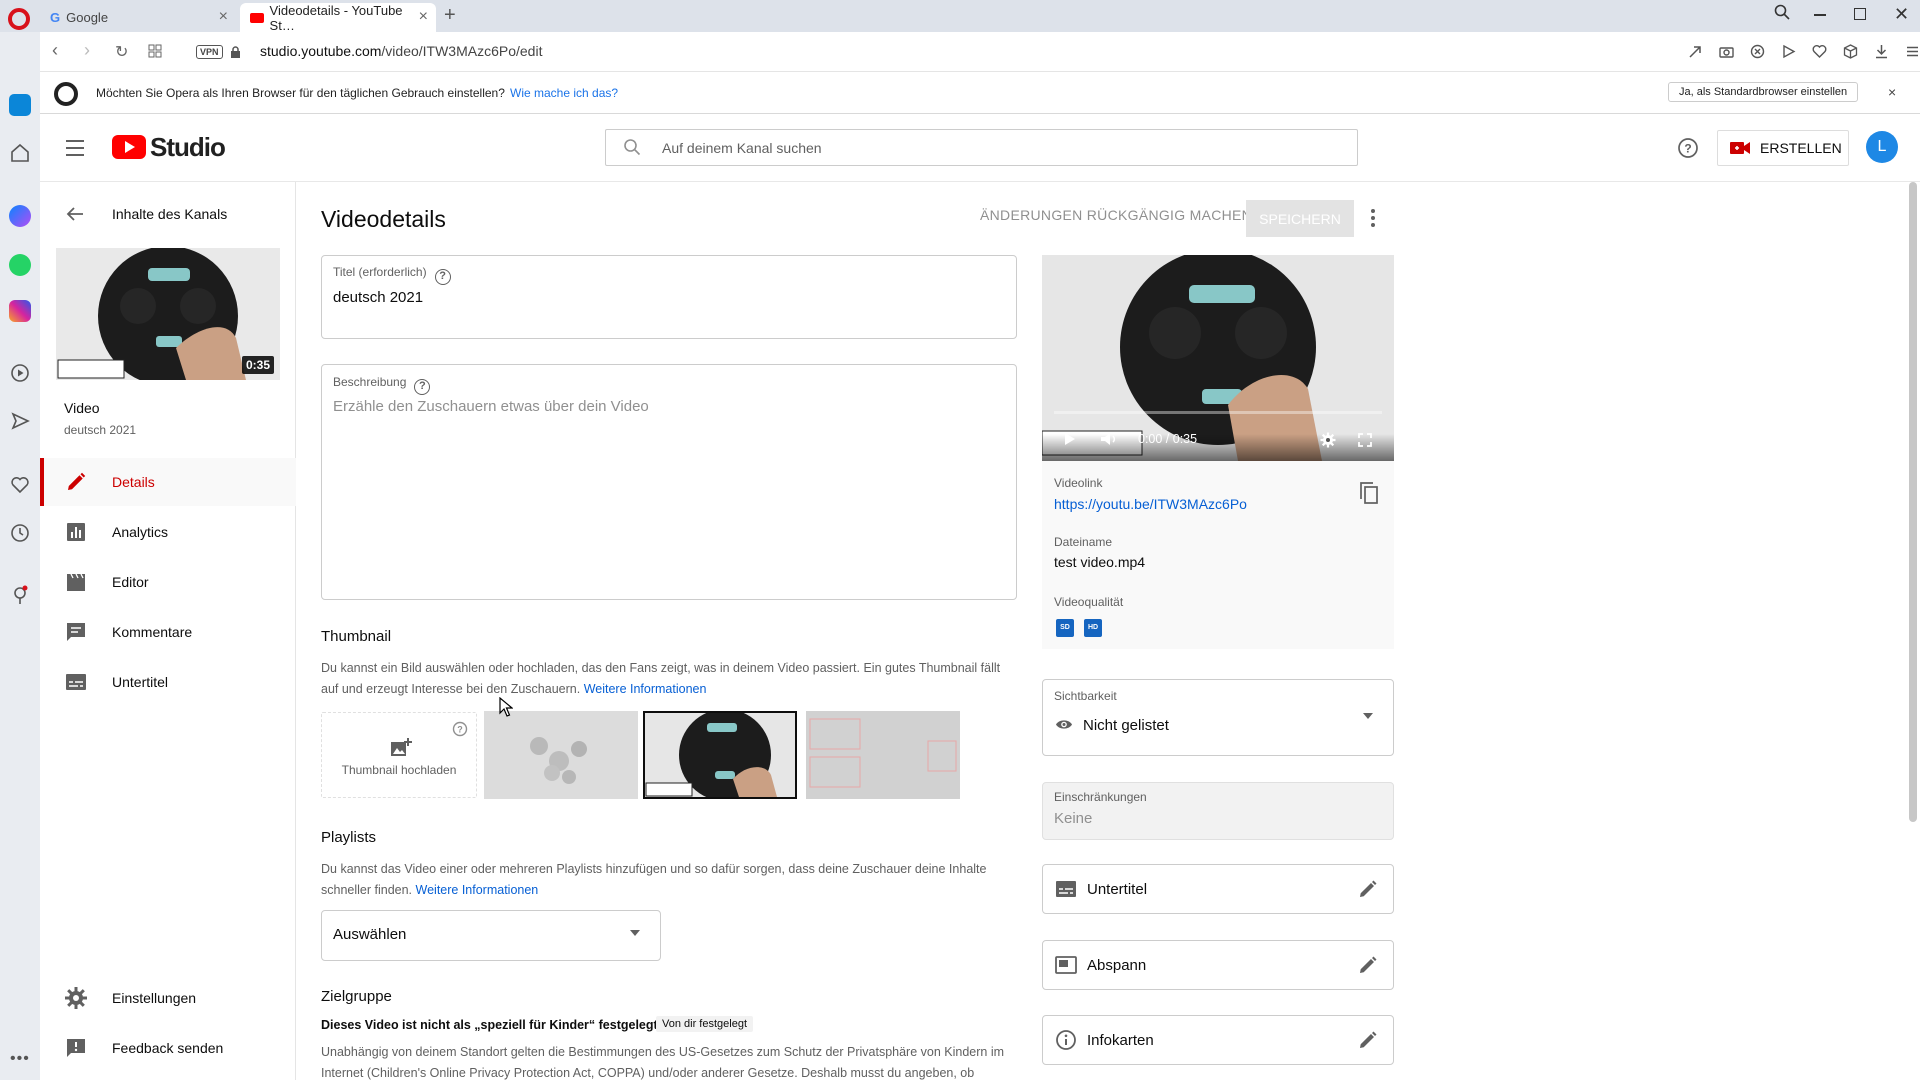 This screenshot has width=1920, height=1080. What do you see at coordinates (1218, 965) in the screenshot?
I see `end-screen-button: Abspann` at bounding box center [1218, 965].